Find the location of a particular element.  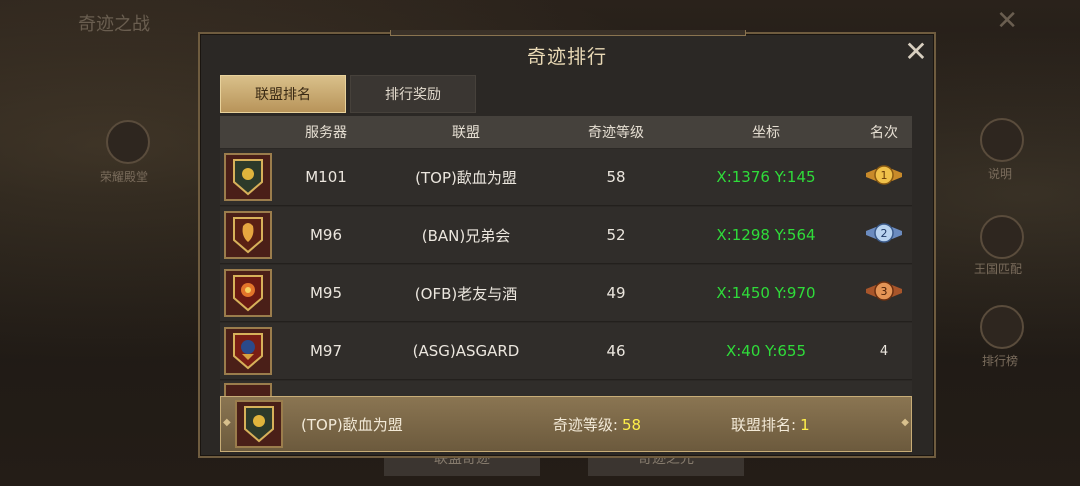

header-coordinates: 坐标 is located at coordinates (766, 133).